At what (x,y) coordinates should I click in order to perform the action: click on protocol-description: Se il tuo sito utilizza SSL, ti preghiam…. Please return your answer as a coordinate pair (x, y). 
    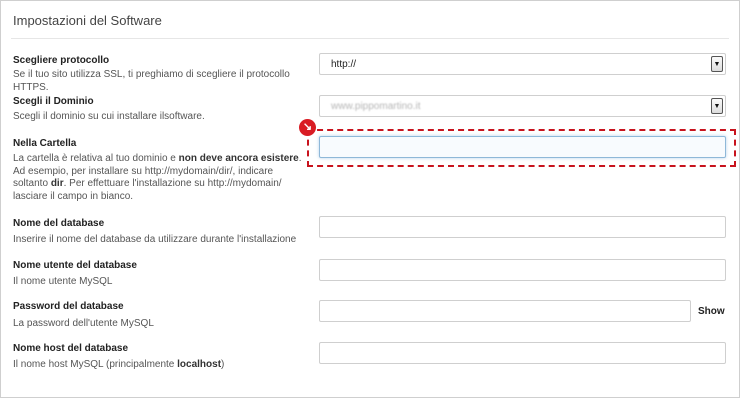
    Looking at the image, I should click on (151, 81).